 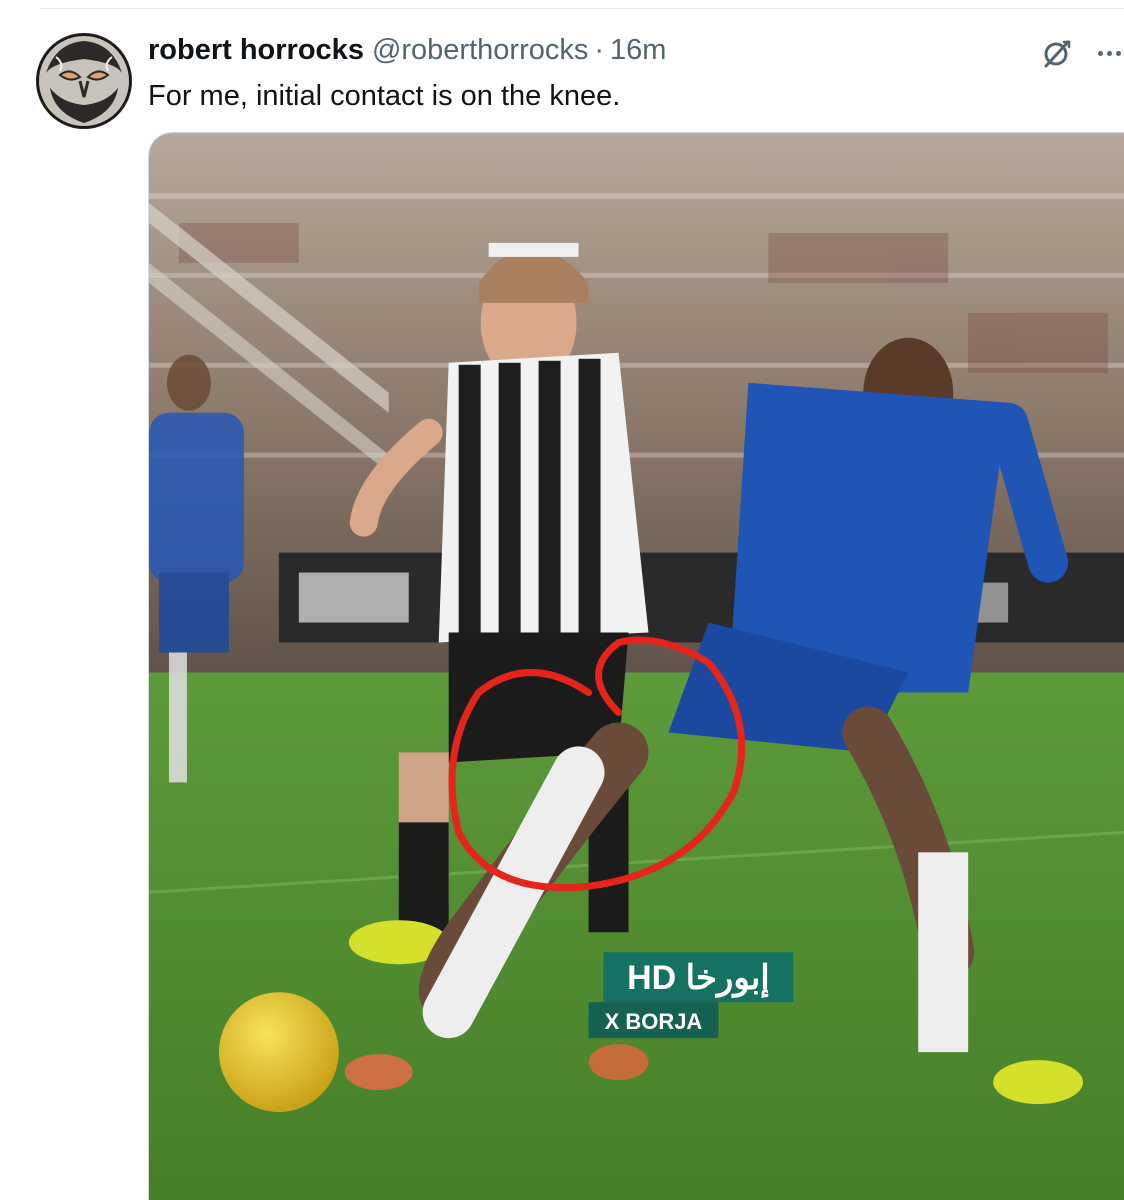 I want to click on svg-text: X BORJA, so click(x=654, y=1021).